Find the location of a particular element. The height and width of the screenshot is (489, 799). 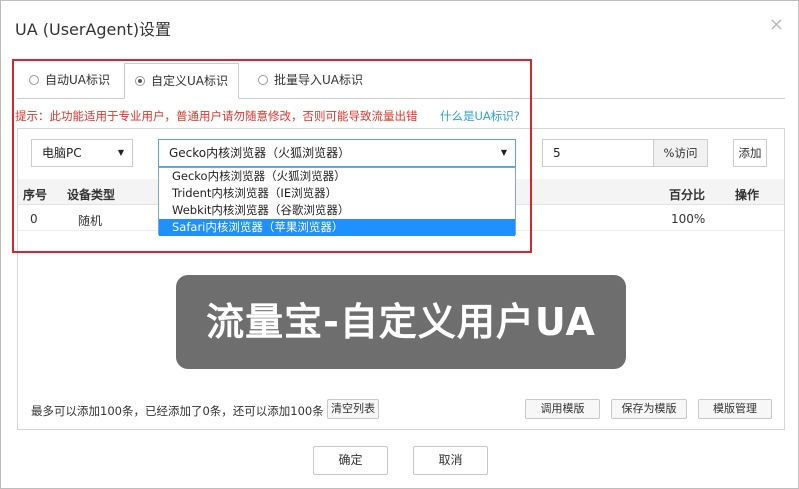

header-device-type: 设备类型 is located at coordinates (91, 195).